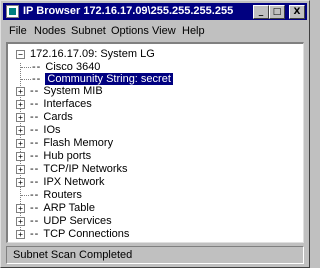 This screenshot has width=320, height=268. Describe the element at coordinates (20, 54) in the screenshot. I see `collapse-icon: −` at that location.